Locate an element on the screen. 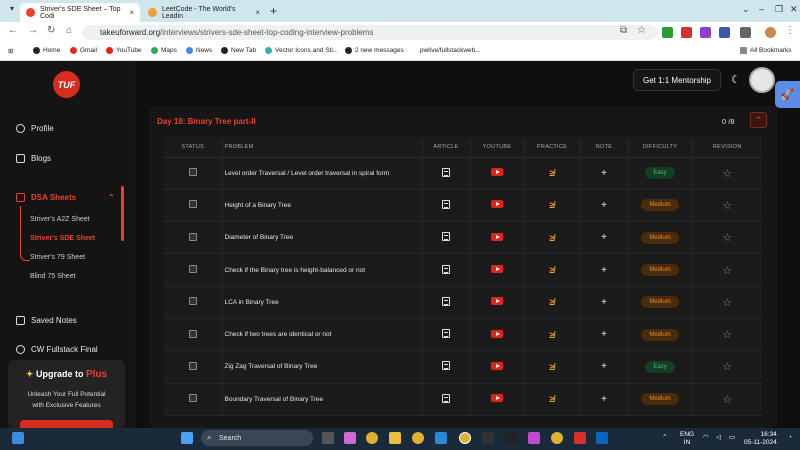 Image resolution: width=800 pixels, height=450 pixels. bookmark-maps: Maps is located at coordinates (164, 50).